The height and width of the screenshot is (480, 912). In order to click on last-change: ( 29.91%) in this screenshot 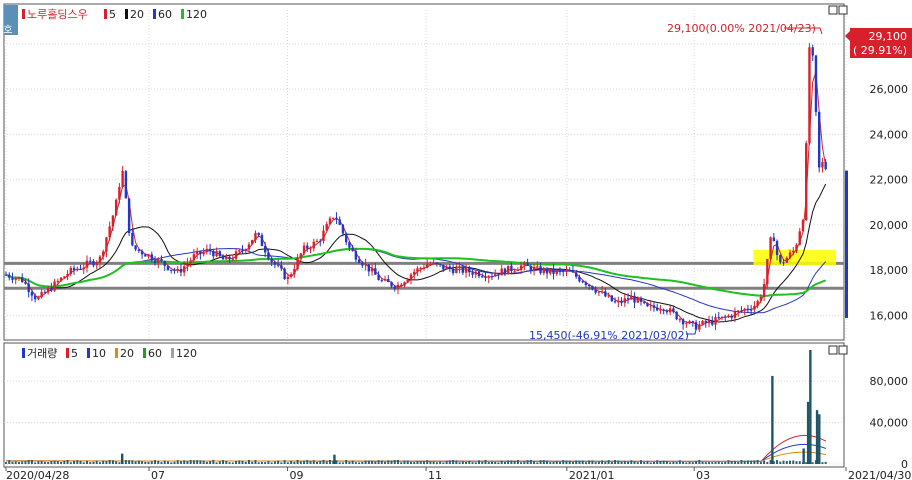, I will do `click(880, 50)`.